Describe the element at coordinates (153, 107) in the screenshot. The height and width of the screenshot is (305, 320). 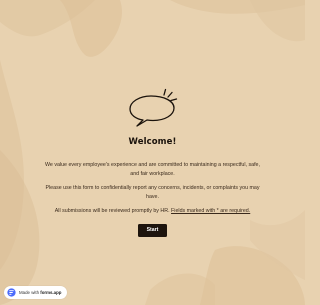
I see `speech-bubble-icon` at that location.